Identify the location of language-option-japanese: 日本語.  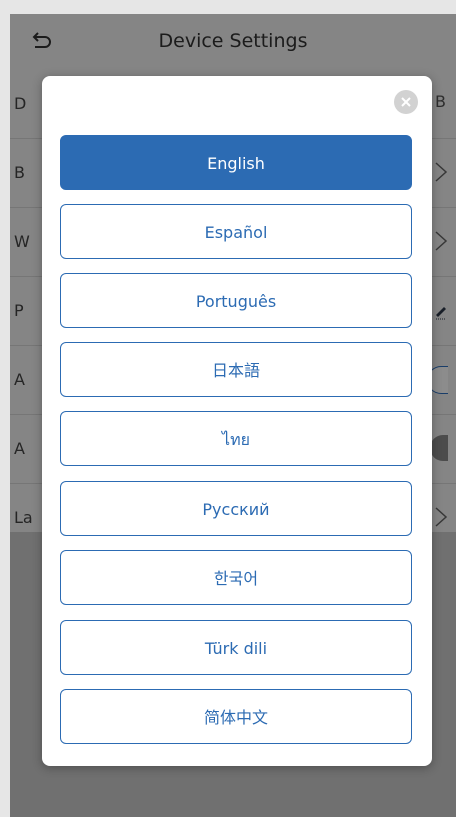
(236, 369).